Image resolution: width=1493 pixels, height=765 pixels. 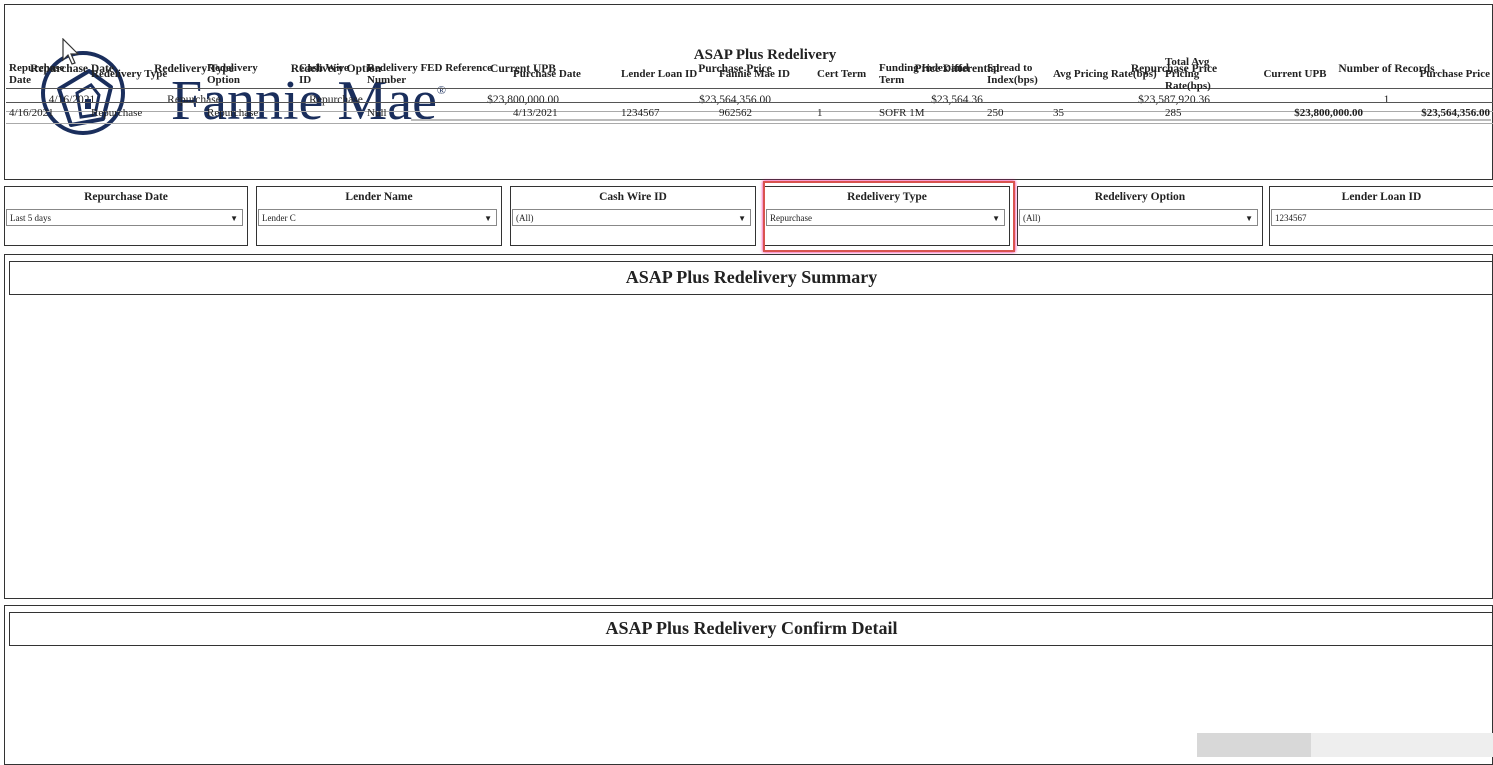 I want to click on column-header: Cash Wire ID, so click(x=330, y=74).